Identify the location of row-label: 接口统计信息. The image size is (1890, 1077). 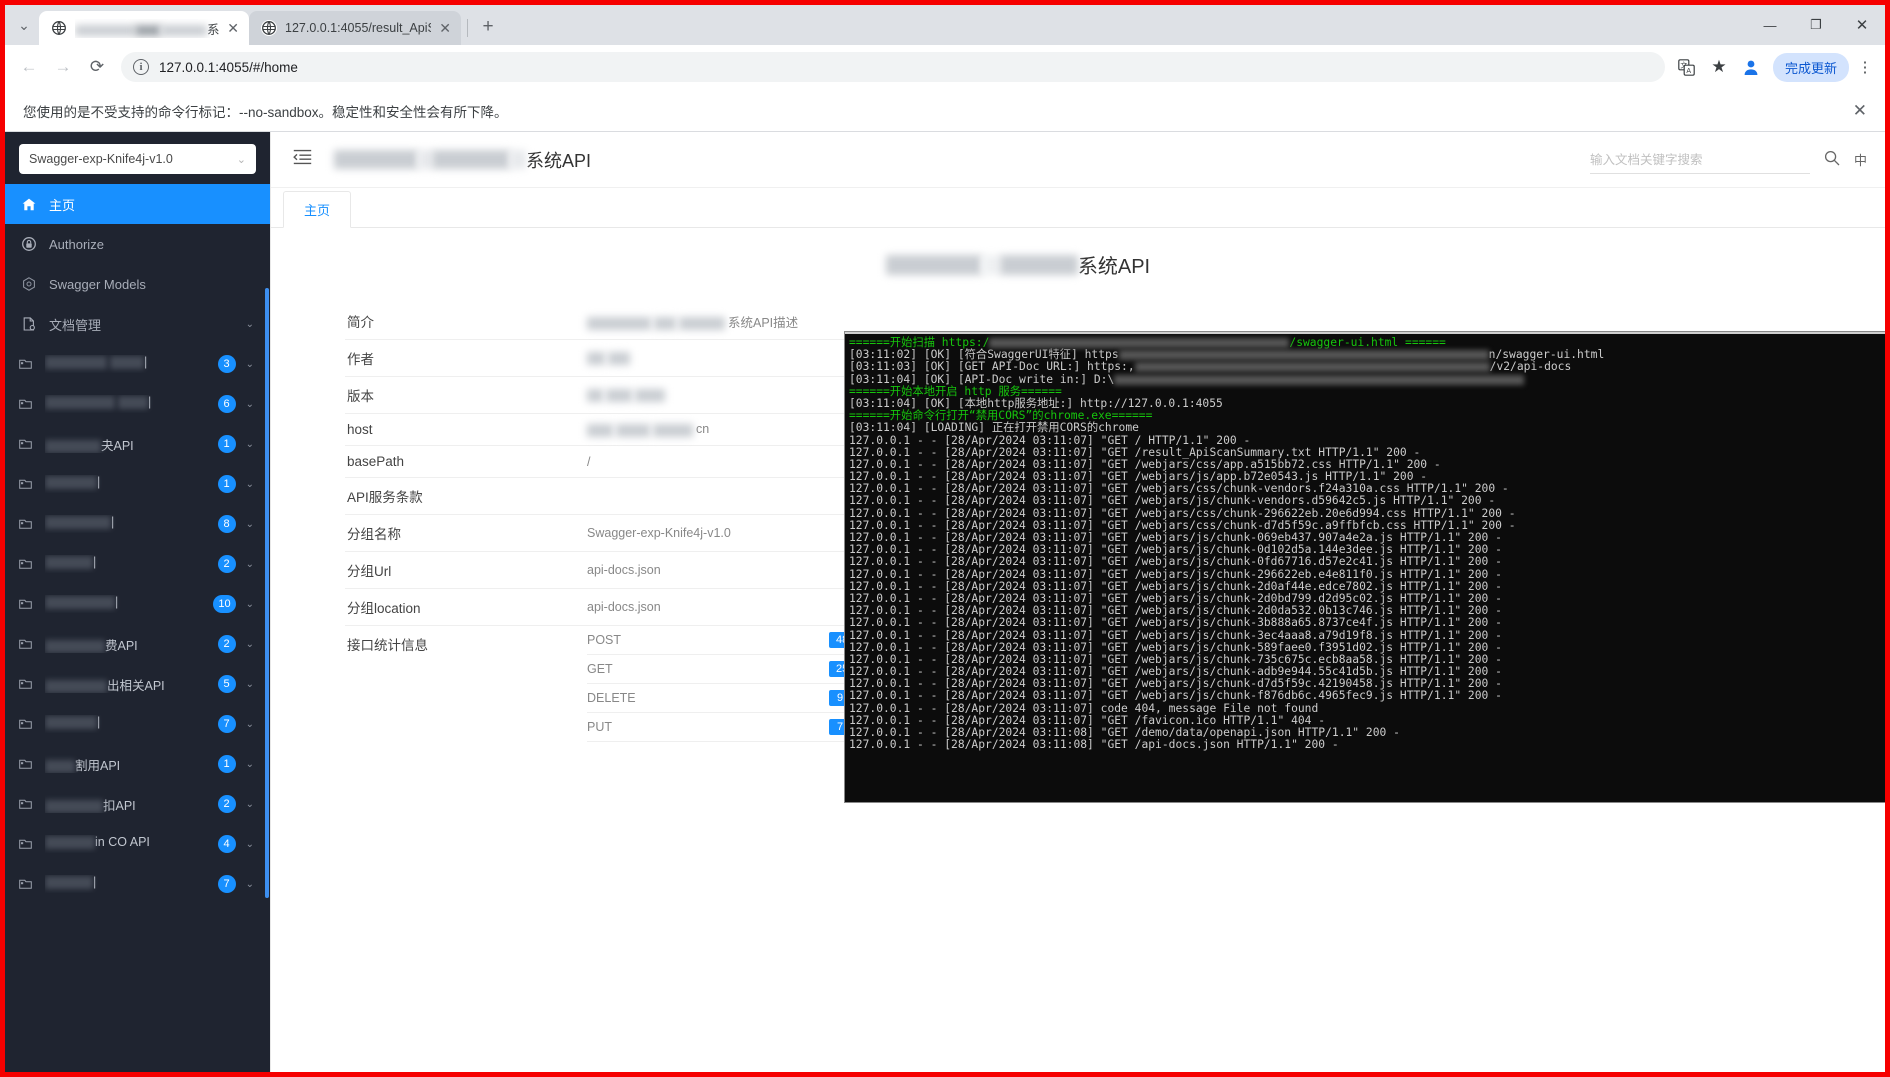
(387, 645).